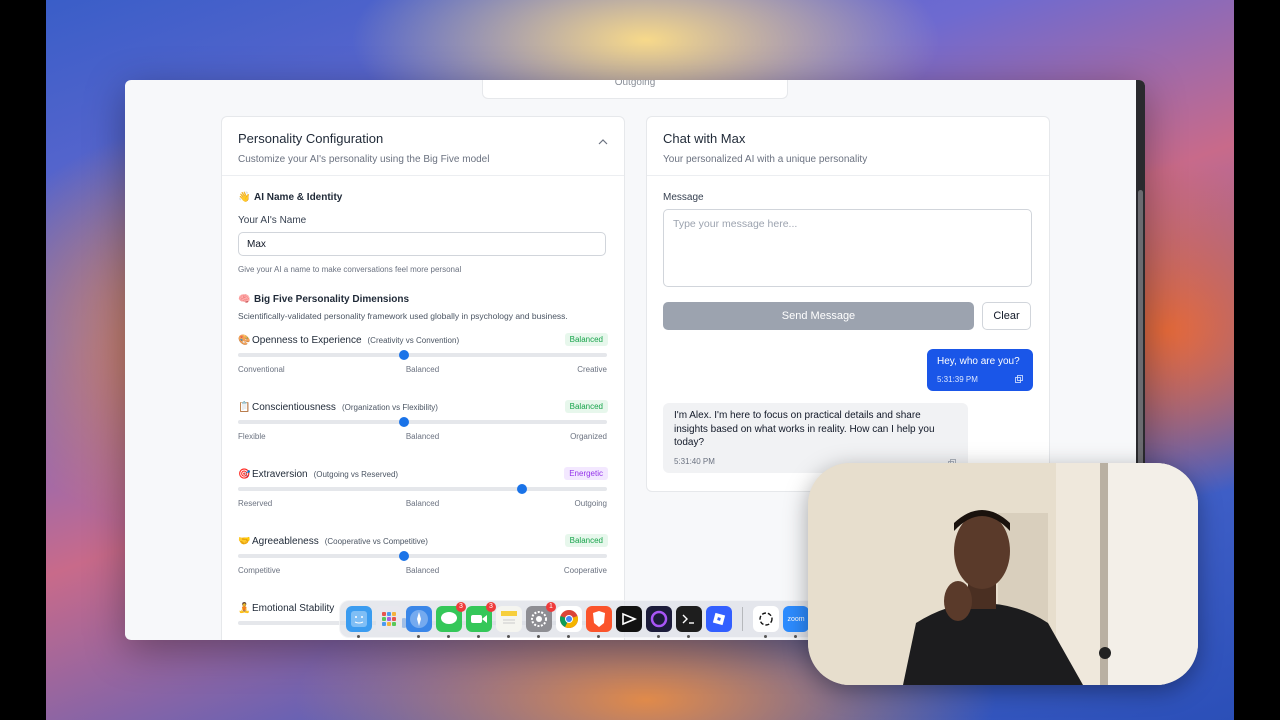 The height and width of the screenshot is (720, 1280). What do you see at coordinates (551, 607) in the screenshot?
I see `settings-badge: 1` at bounding box center [551, 607].